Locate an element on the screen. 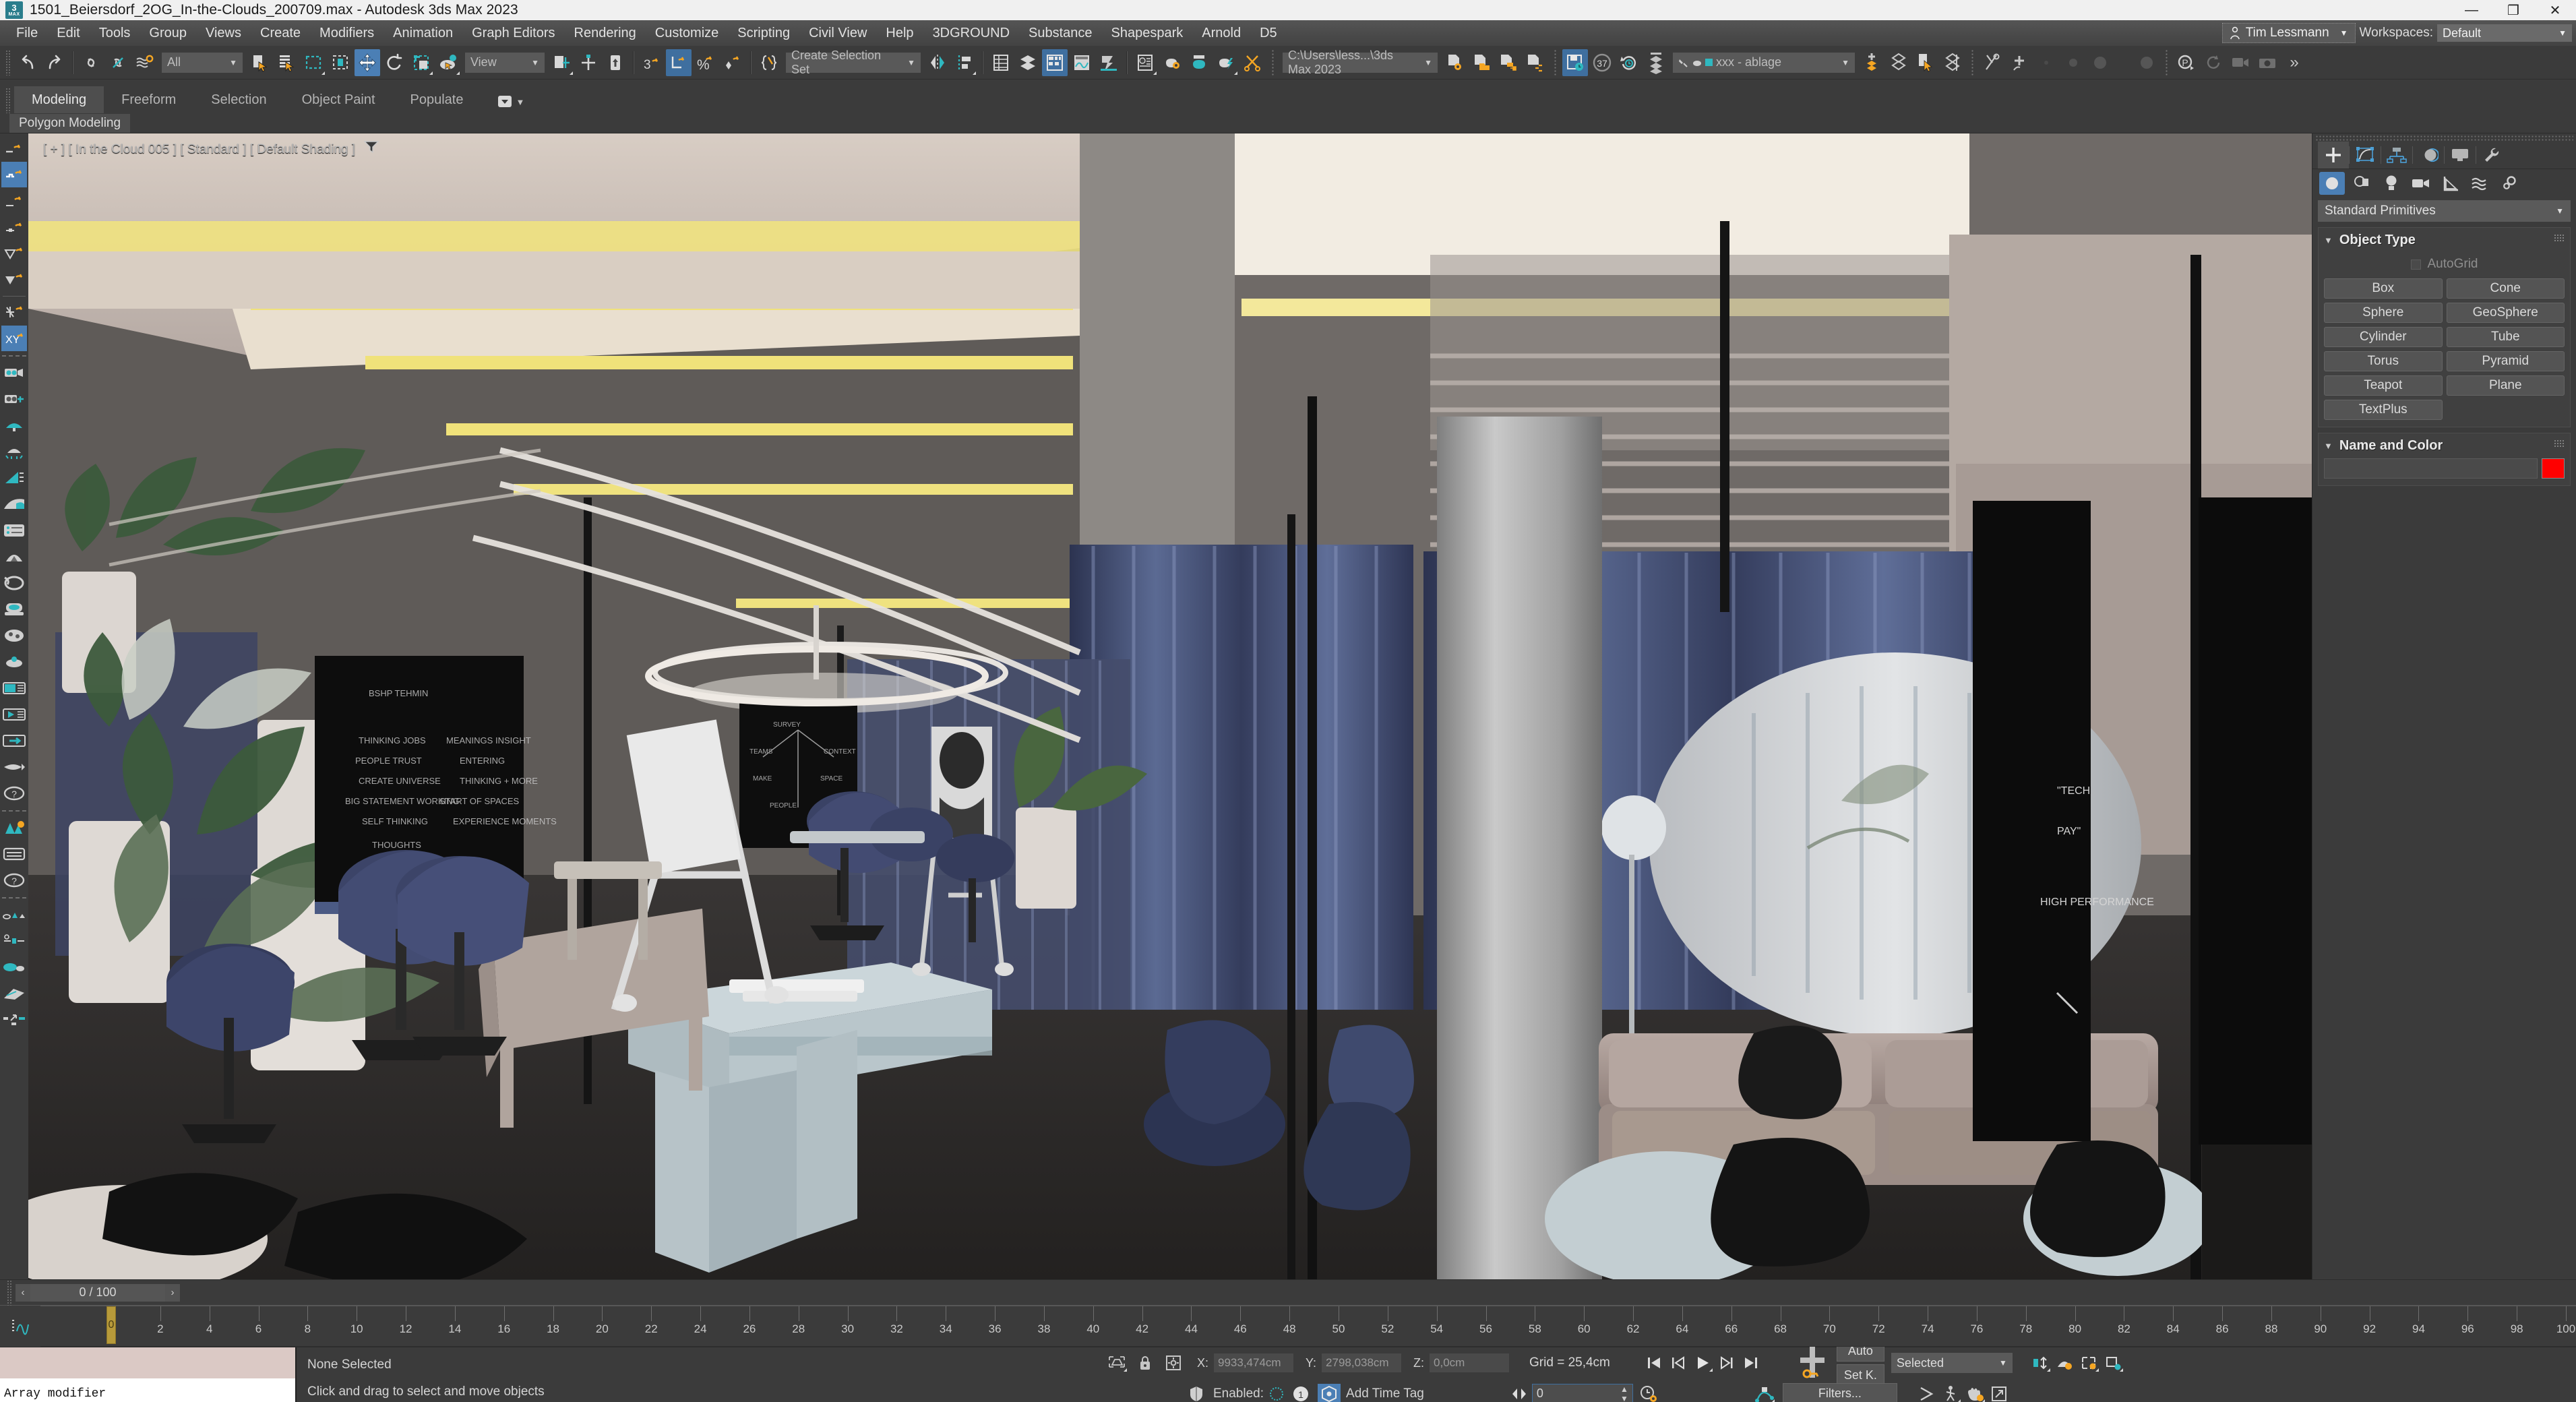 This screenshot has height=1402, width=2576. sphere-button: Sphere is located at coordinates (2384, 313).